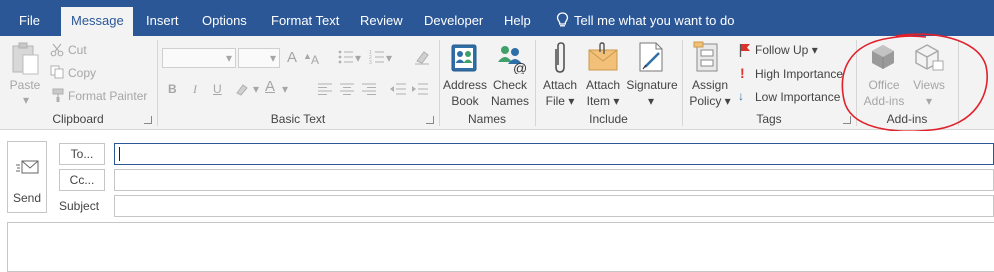 This screenshot has width=994, height=272. Describe the element at coordinates (82, 73) in the screenshot. I see `copy-button: Copy` at that location.